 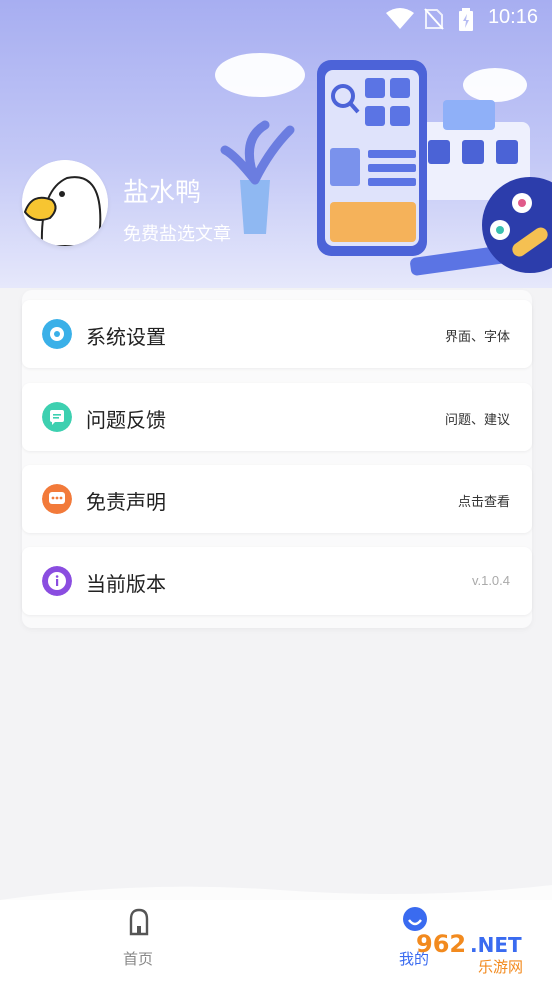 What do you see at coordinates (477, 337) in the screenshot?
I see `menu-hint: 界面、字体` at bounding box center [477, 337].